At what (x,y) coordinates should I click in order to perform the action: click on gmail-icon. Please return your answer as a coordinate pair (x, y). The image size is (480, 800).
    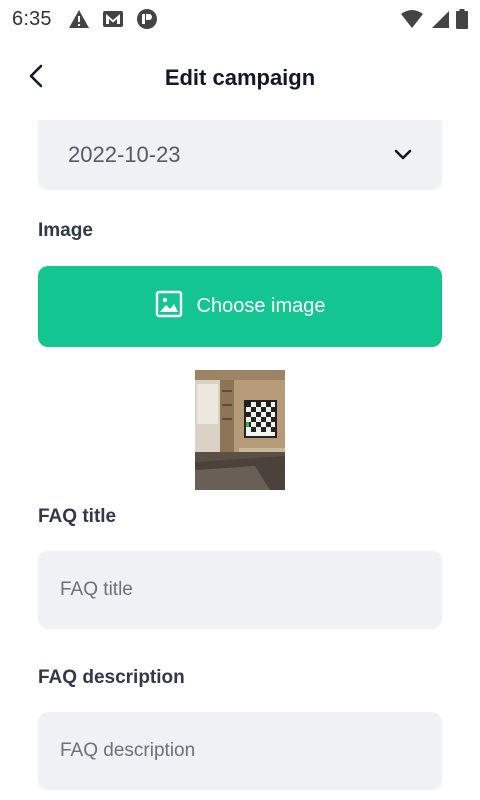
    Looking at the image, I should click on (113, 19).